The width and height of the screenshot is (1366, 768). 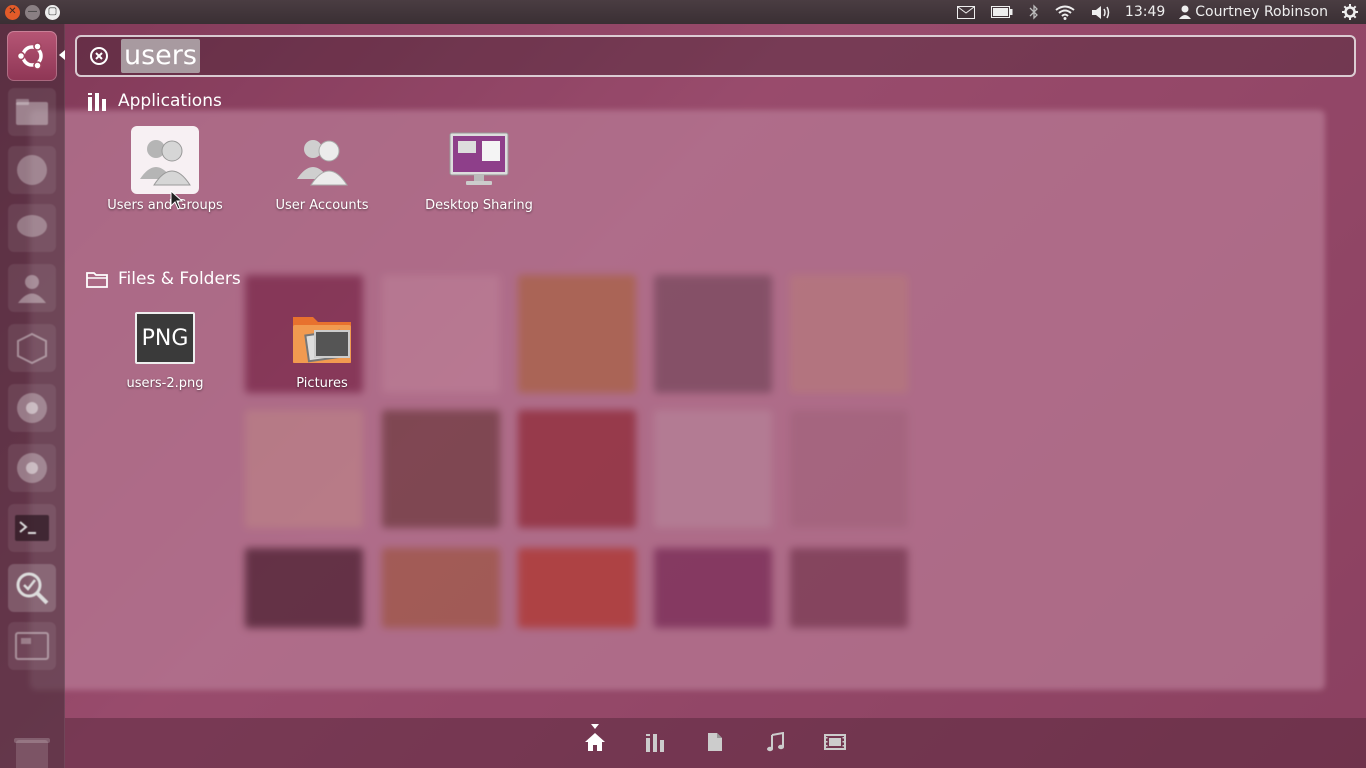 What do you see at coordinates (1001, 12) in the screenshot?
I see `battery-icon` at bounding box center [1001, 12].